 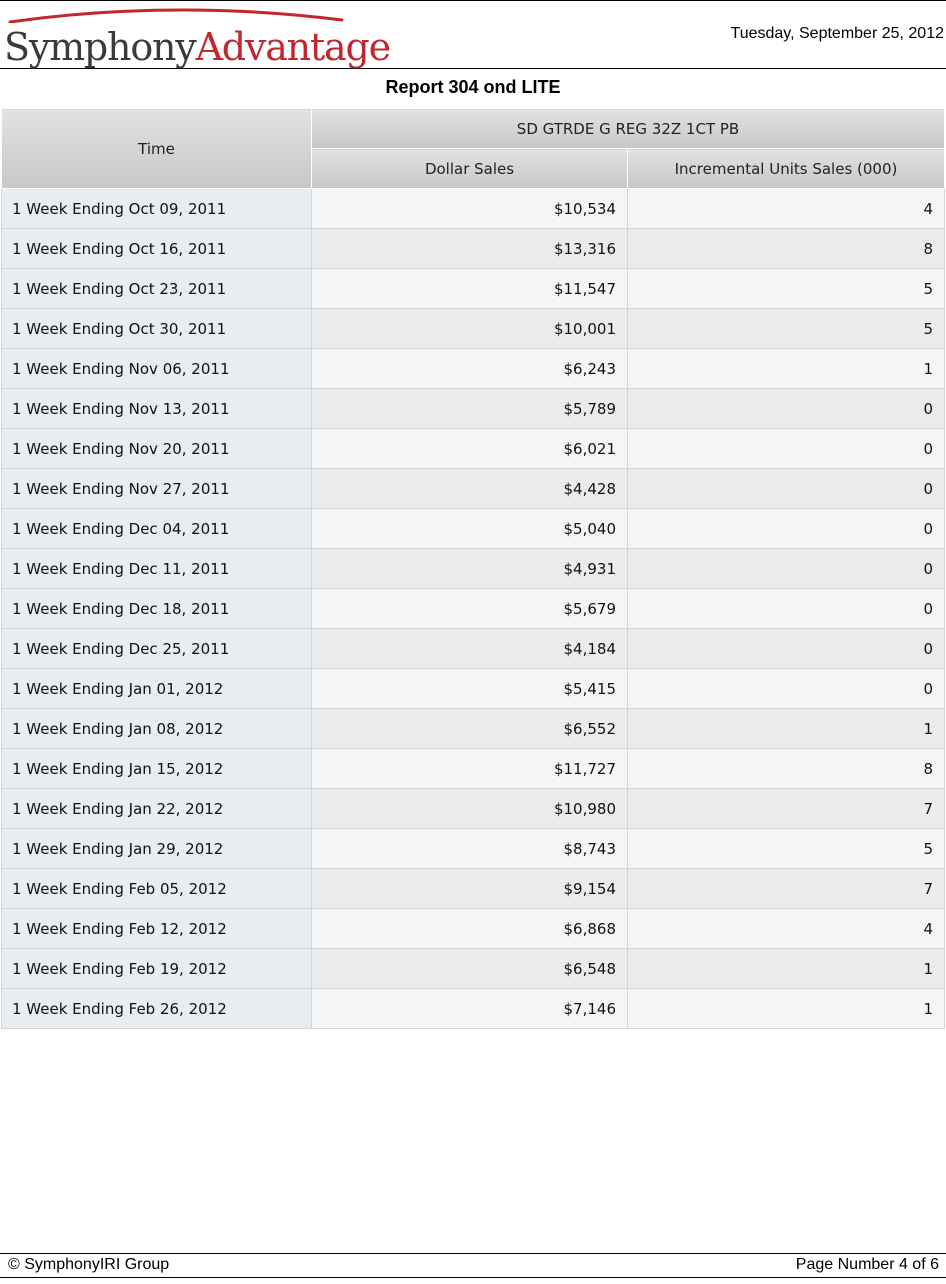 What do you see at coordinates (156, 448) in the screenshot?
I see `time-cell: 1 Week Ending Nov 20, 2011` at bounding box center [156, 448].